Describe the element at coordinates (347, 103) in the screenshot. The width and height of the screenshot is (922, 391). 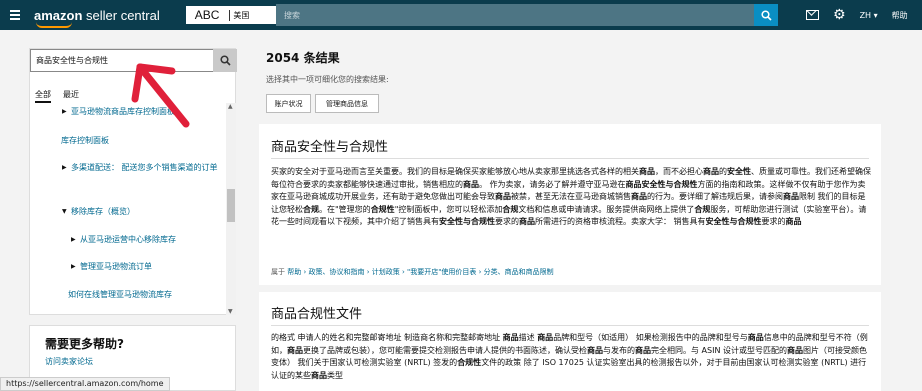
I see `filter-manage-listings: 管理商品信息` at that location.